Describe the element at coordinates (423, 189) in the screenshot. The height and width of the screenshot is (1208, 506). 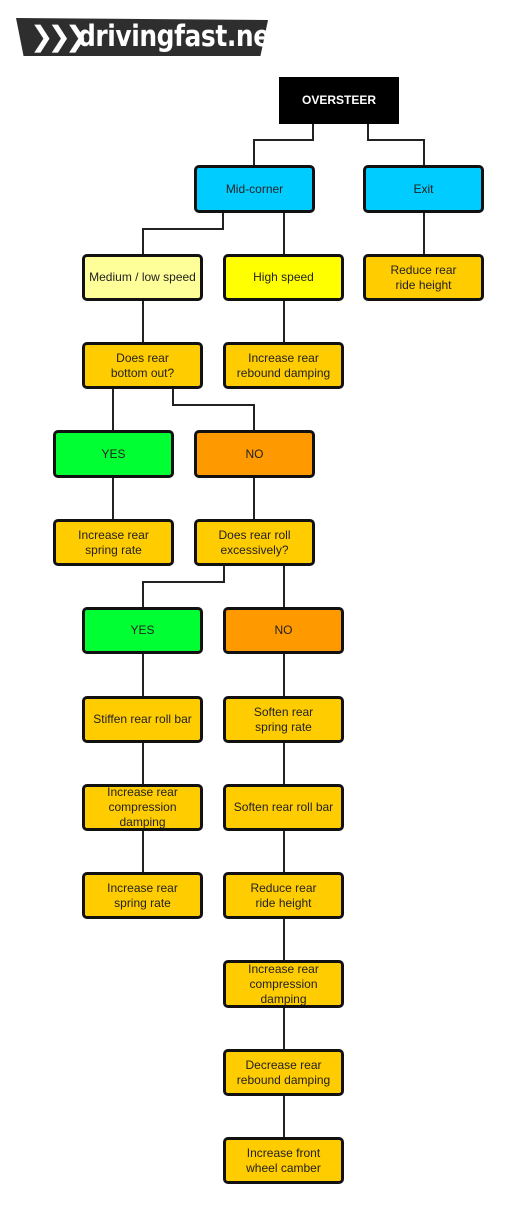
I see `node-exit: Exit` at that location.